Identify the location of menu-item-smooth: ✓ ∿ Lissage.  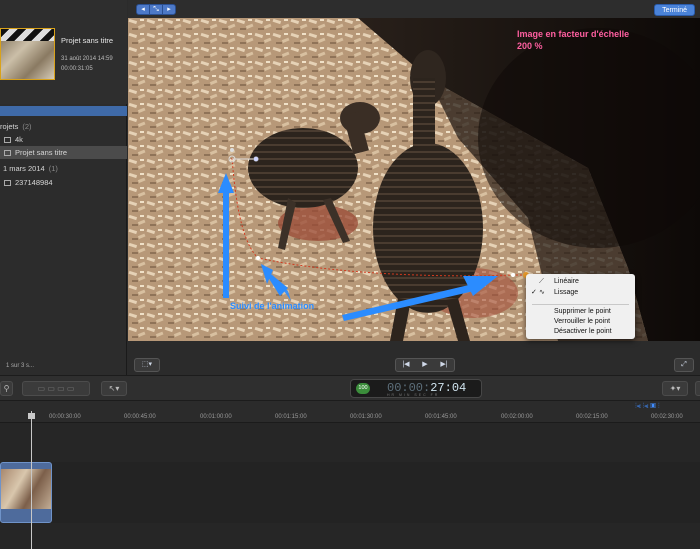
(580, 293).